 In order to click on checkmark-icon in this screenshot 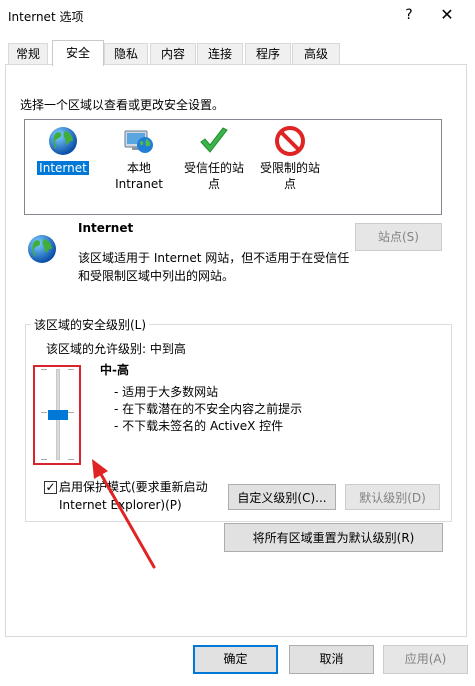, I will do `click(214, 140)`.